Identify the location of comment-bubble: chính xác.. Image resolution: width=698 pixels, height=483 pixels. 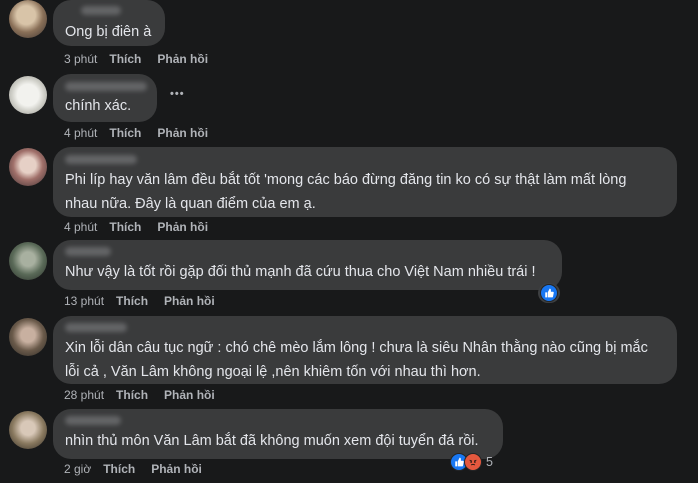
(105, 98).